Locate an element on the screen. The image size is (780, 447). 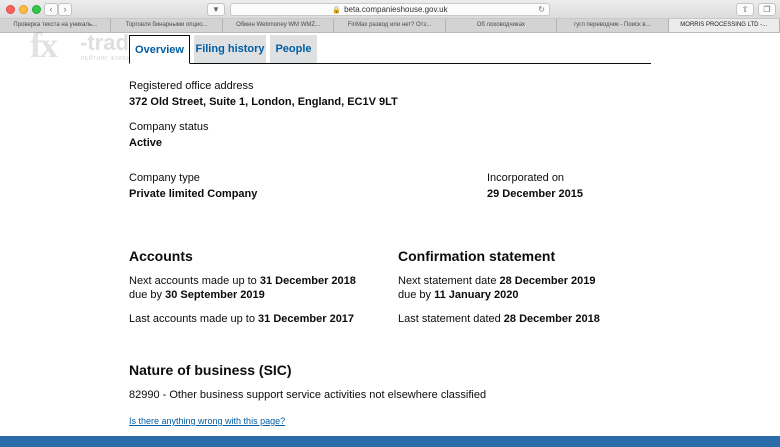
incorporated-label: Incorporated on is located at coordinates (526, 178).